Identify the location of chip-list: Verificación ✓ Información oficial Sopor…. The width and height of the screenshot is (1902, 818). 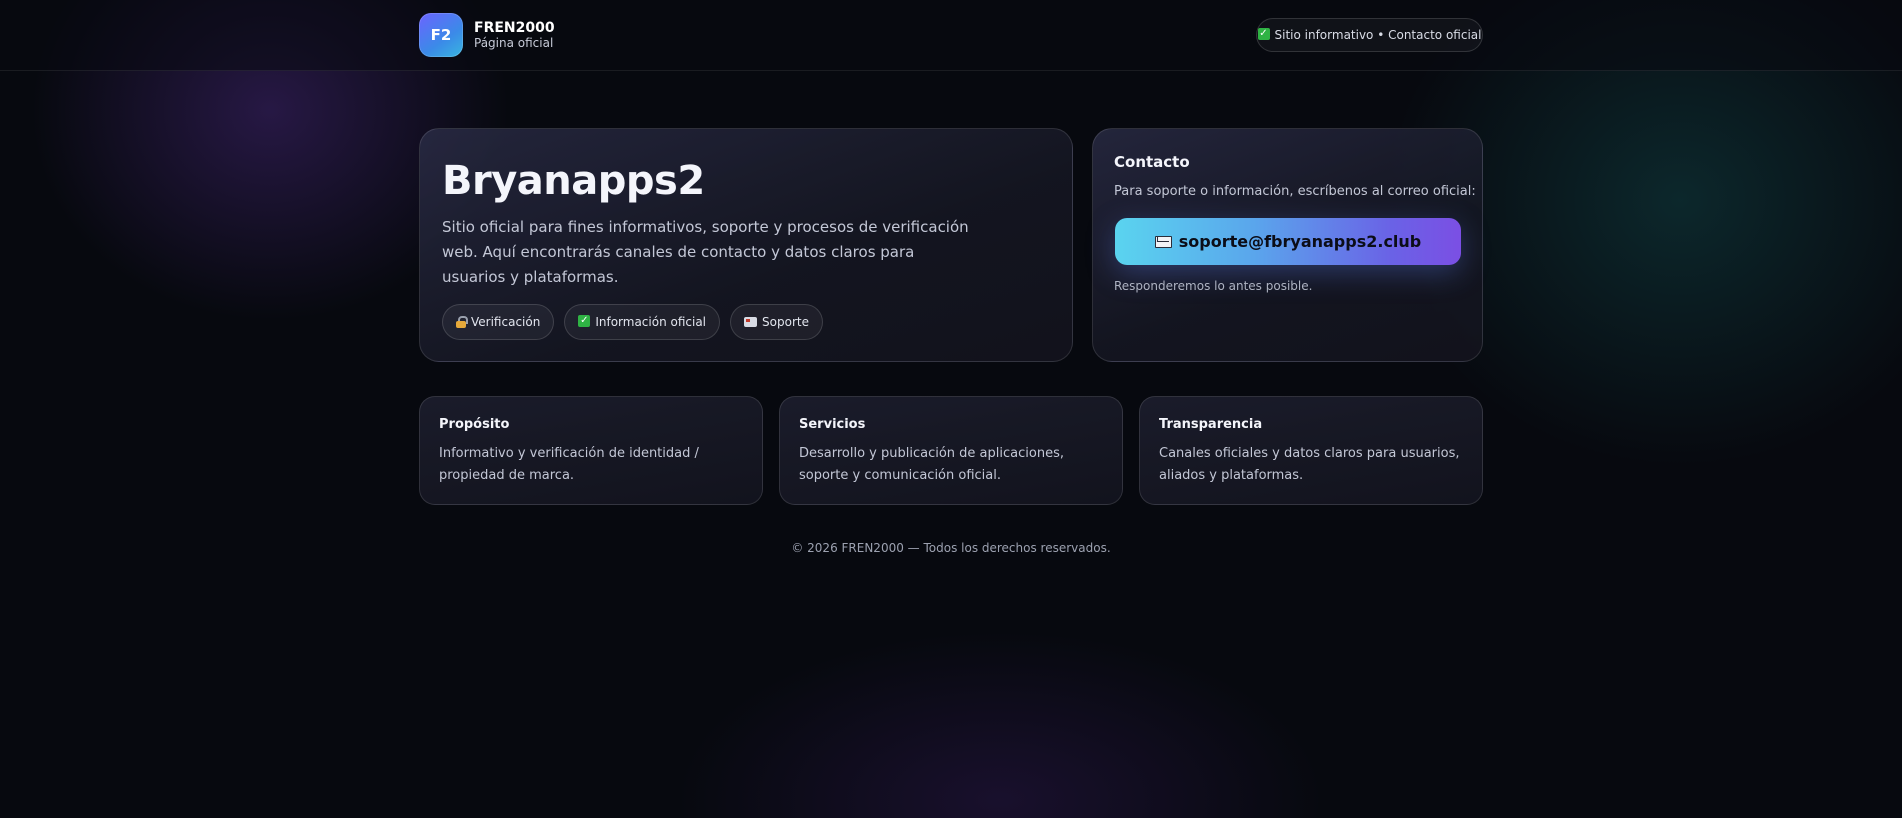
(632, 322).